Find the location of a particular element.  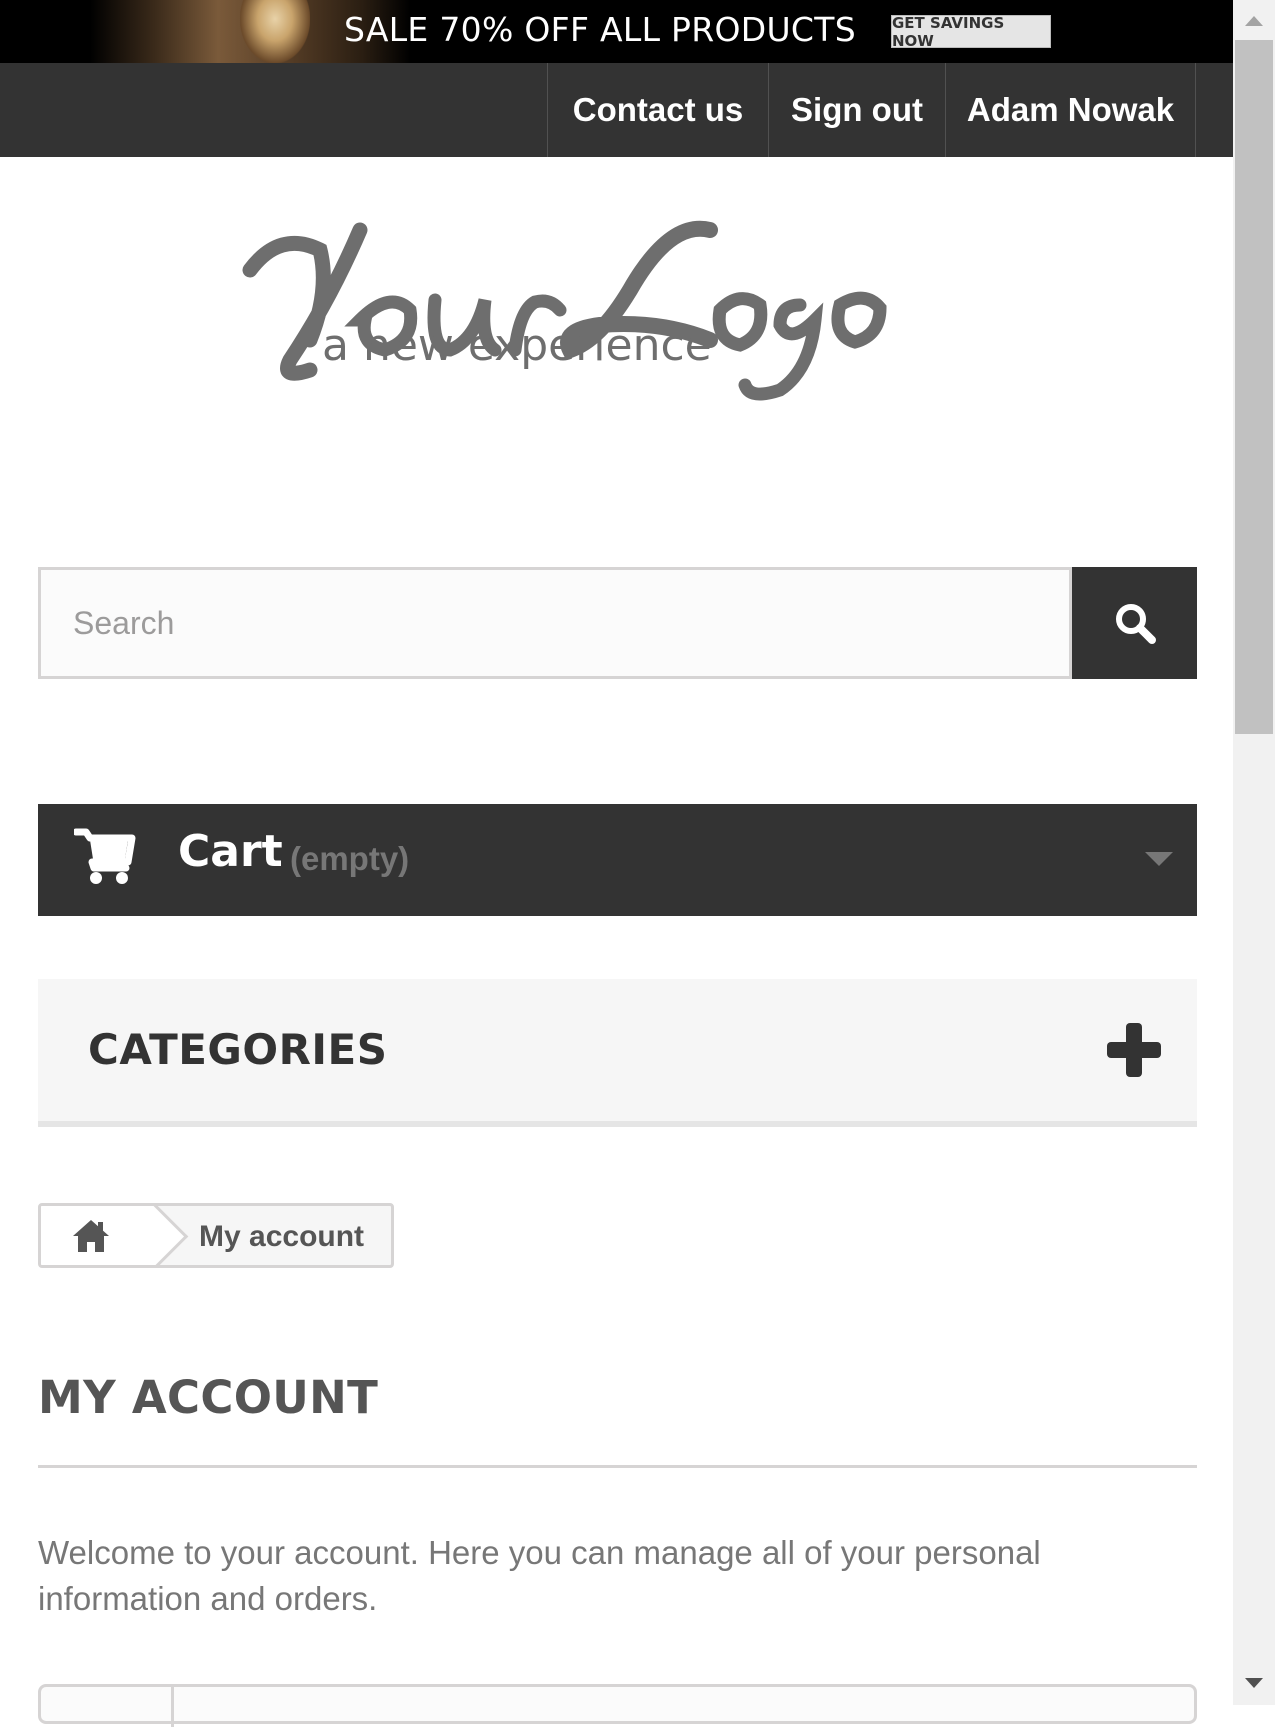

categories-toggle: CATEGORIES is located at coordinates (617, 1053).